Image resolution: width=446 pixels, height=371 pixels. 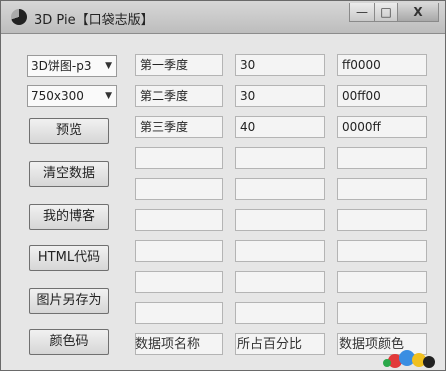 I want to click on title-bar: 3D Pie【口袋志版】 — □ X, so click(x=223, y=17).